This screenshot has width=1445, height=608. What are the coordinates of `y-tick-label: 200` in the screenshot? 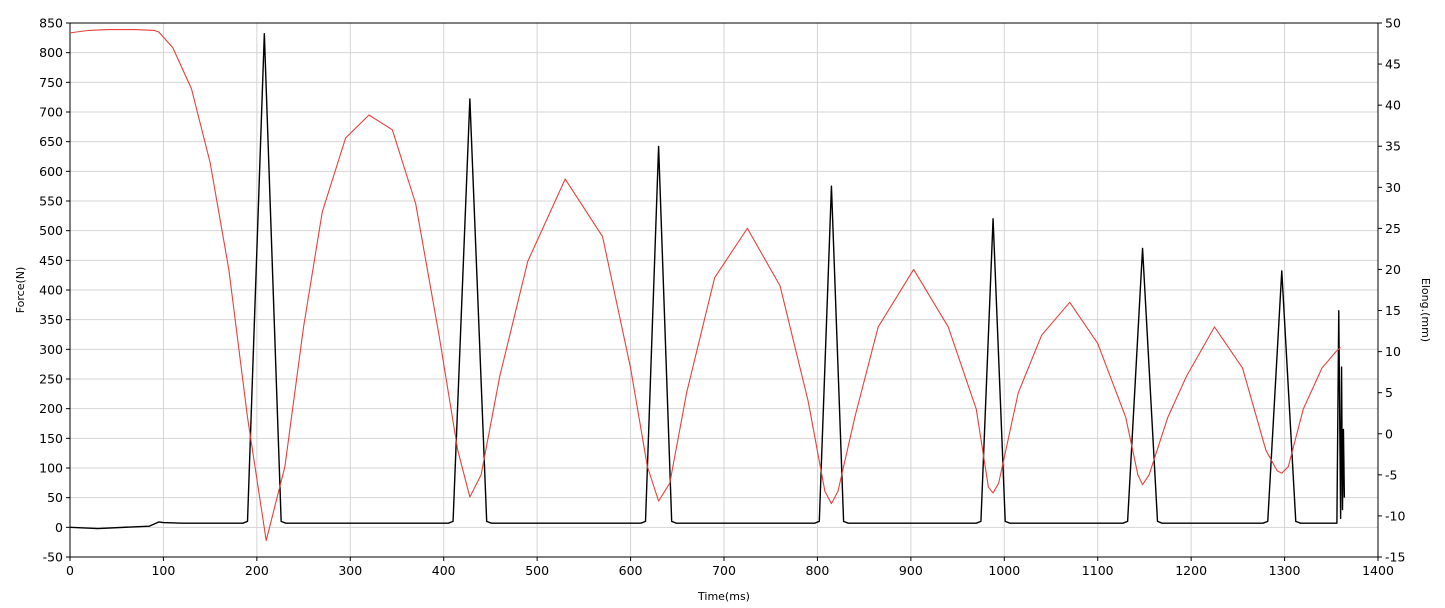 It's located at (51, 408).